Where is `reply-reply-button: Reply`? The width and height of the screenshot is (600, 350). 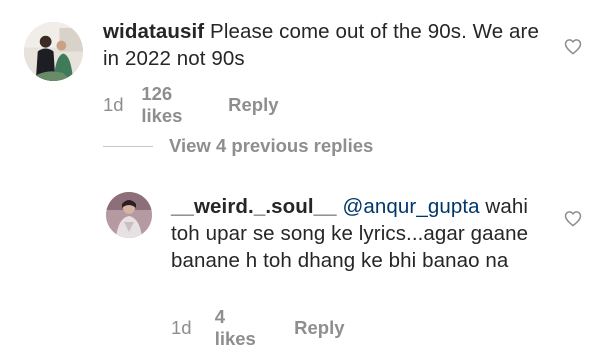
reply-reply-button: Reply is located at coordinates (319, 328).